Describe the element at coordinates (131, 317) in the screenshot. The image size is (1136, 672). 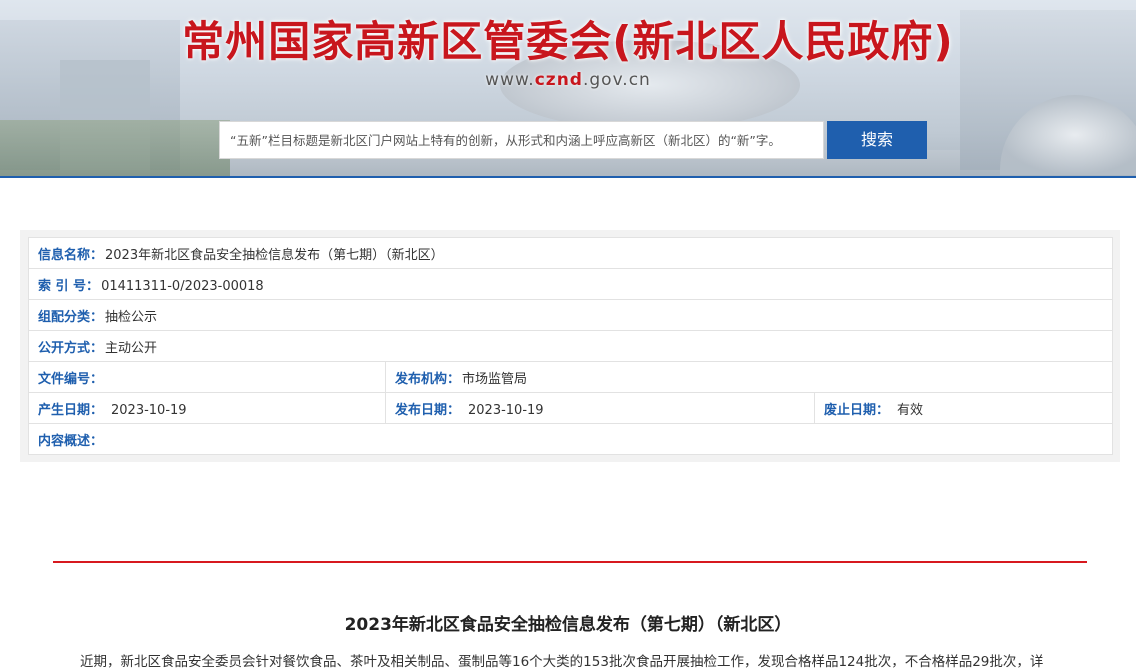
I see `info-category-value: 抽检公示` at that location.